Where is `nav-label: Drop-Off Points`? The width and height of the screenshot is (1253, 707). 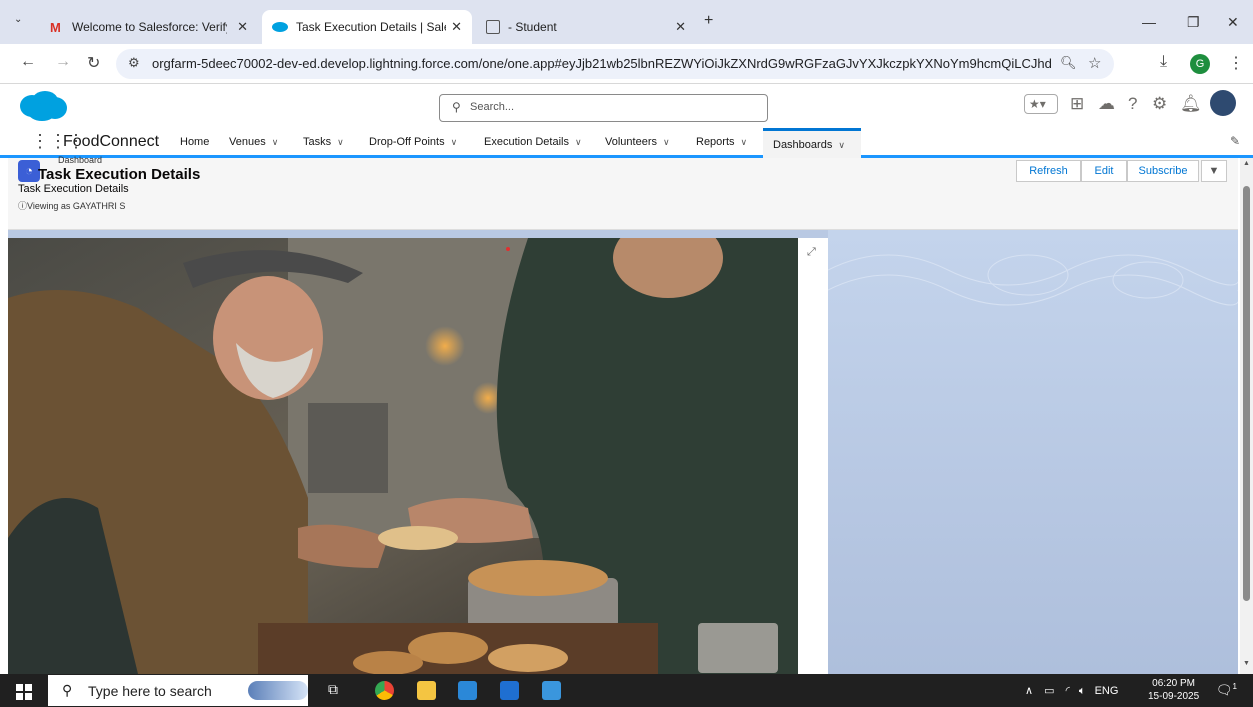
nav-label: Drop-Off Points is located at coordinates (407, 142).